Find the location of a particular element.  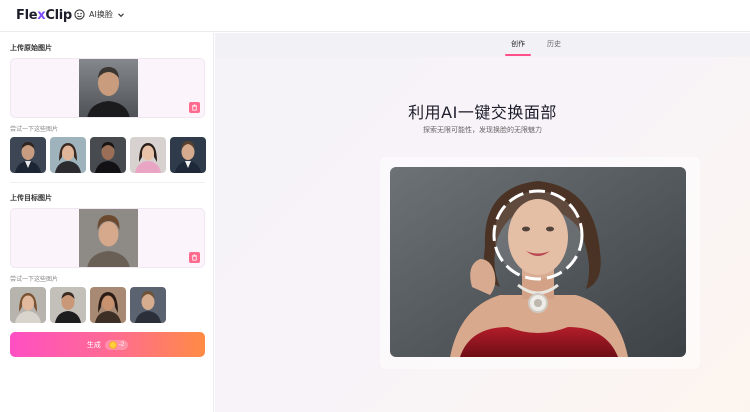

original-samples-hint: 尝试一下这些图片 is located at coordinates (34, 129).